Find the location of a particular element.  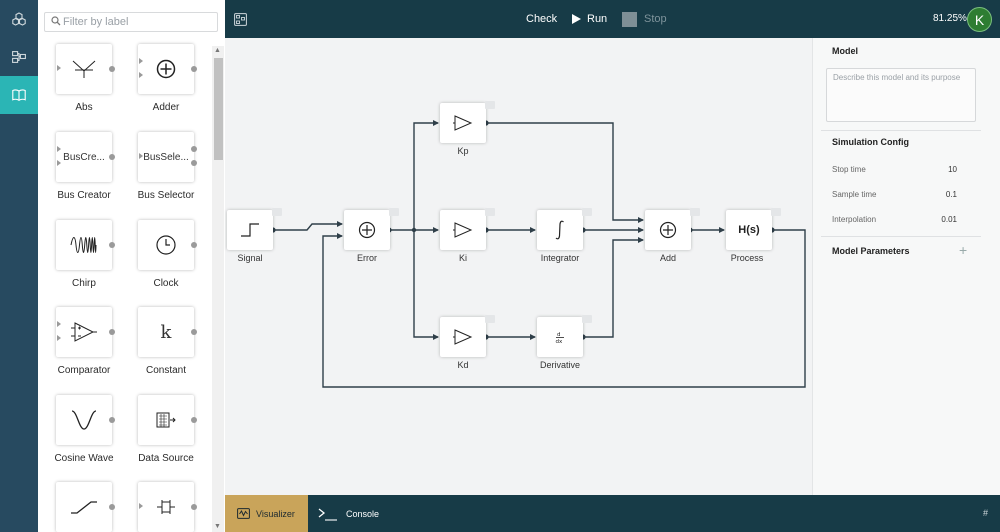

block-add is located at coordinates (672, 229).